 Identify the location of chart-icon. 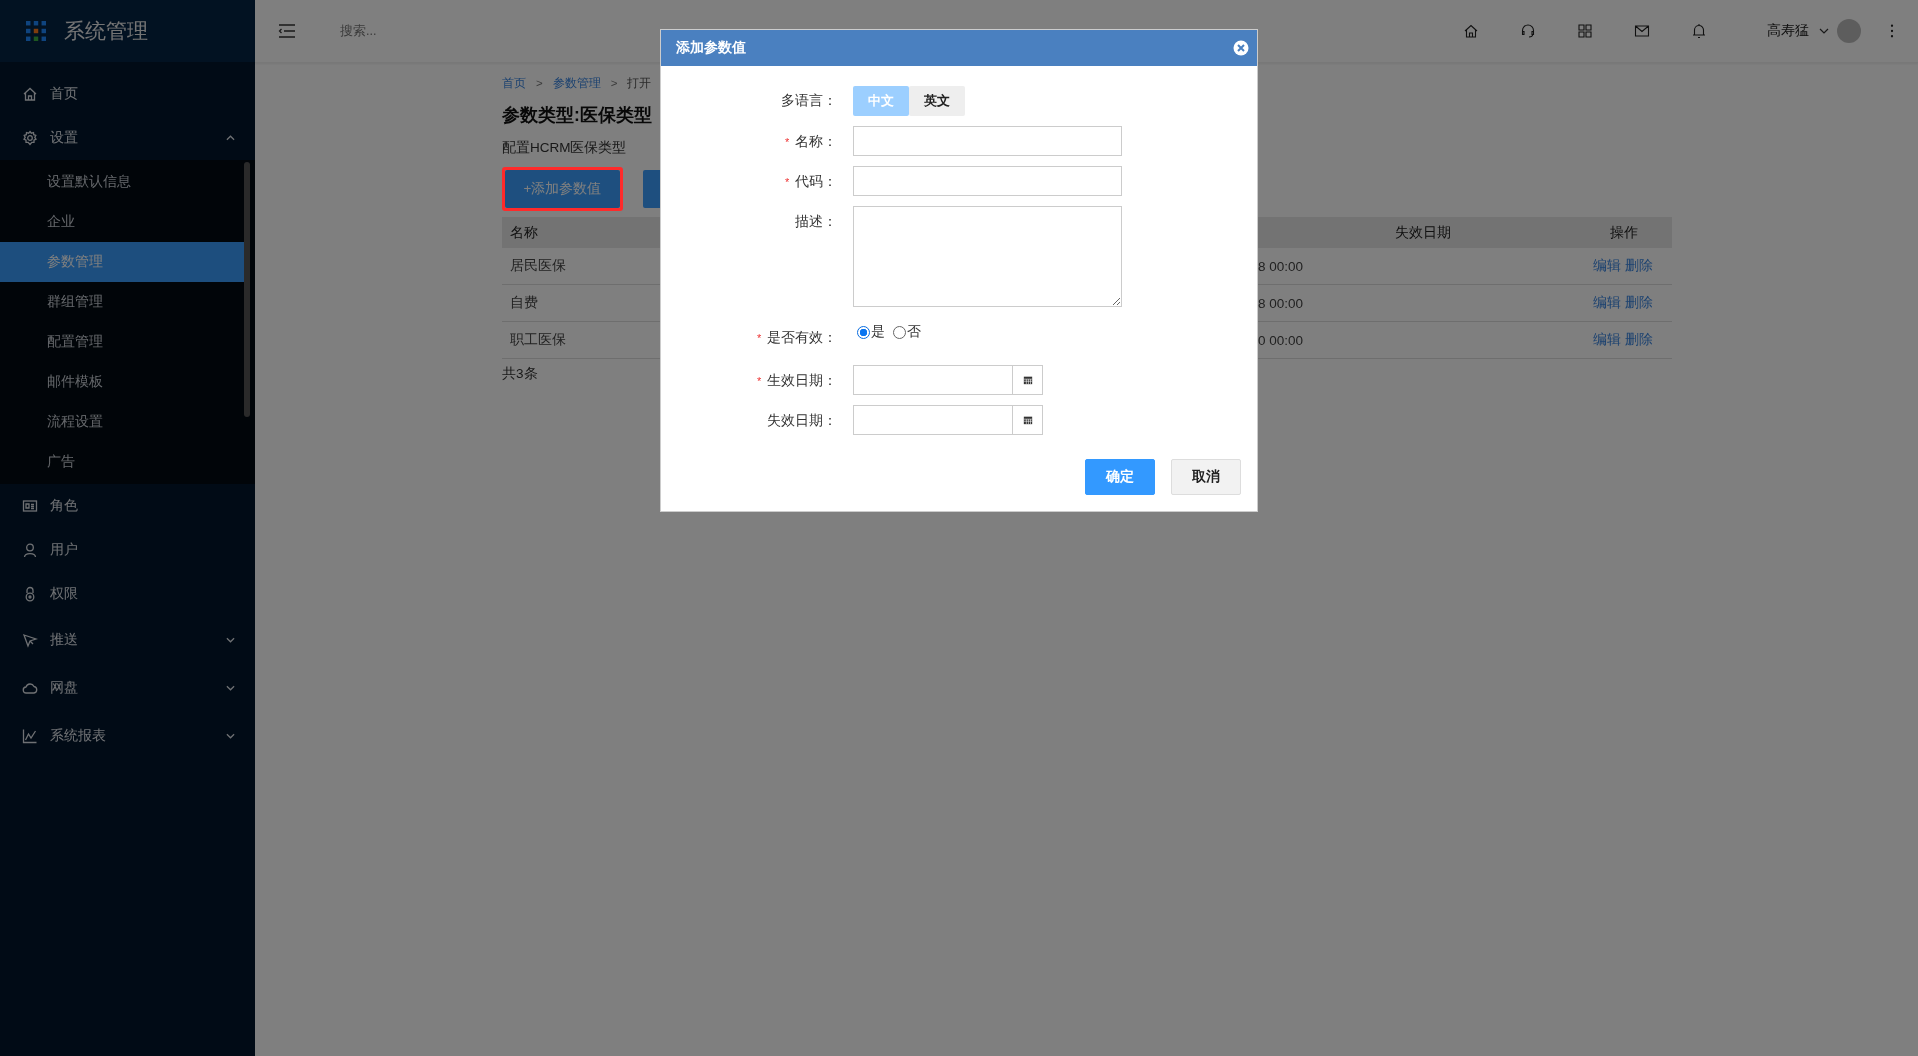
(30, 736).